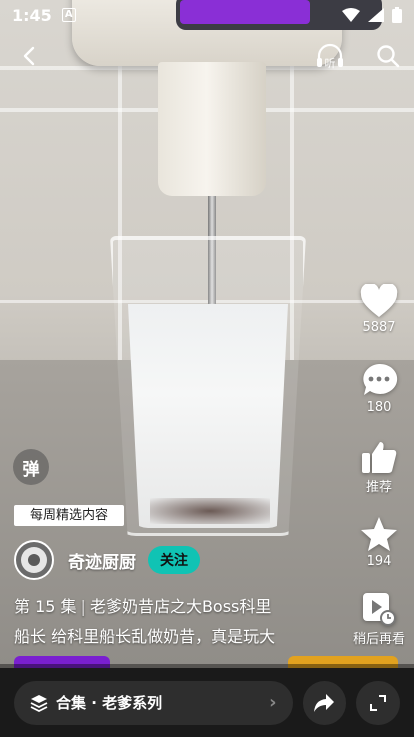 This screenshot has height=737, width=414. I want to click on back-arrow-icon, so click(29, 56).